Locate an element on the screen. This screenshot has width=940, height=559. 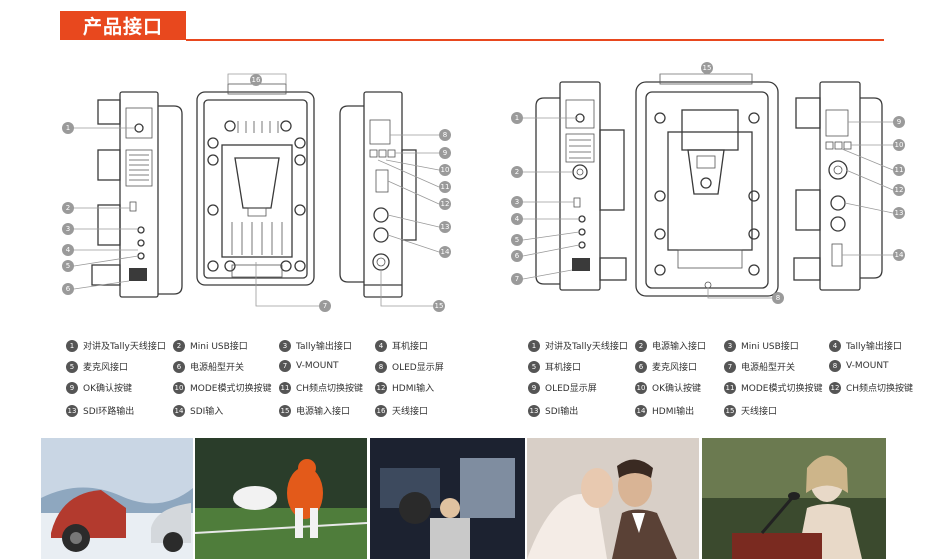
legend-label: V-MOUNT is located at coordinates (317, 366).